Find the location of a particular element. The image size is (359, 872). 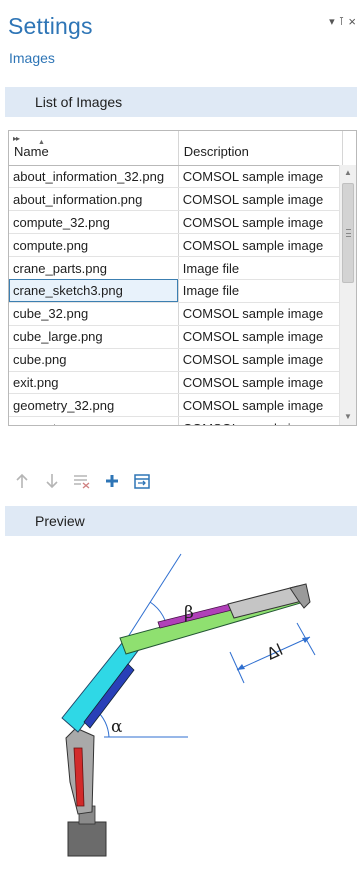

scroll-down-icon: ▼ is located at coordinates (348, 417).